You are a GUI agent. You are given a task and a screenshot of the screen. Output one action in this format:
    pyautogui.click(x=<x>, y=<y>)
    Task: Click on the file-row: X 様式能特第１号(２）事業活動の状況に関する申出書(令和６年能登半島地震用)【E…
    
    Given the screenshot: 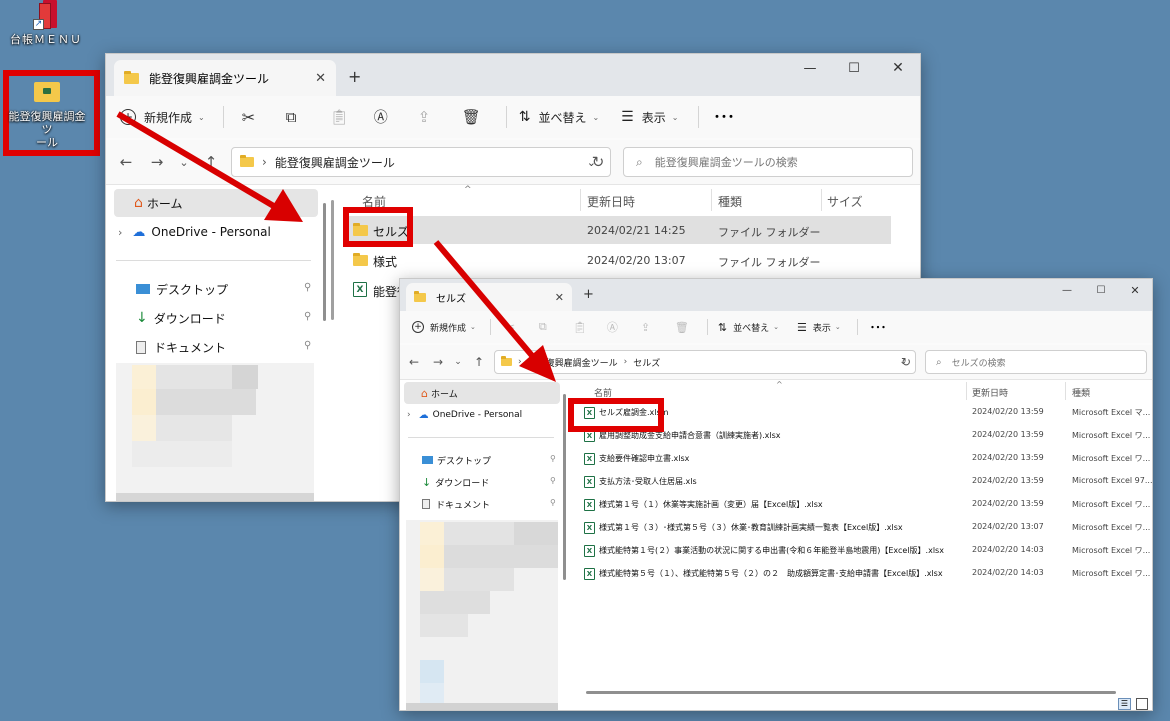 What is the action you would take?
    pyautogui.click(x=863, y=551)
    